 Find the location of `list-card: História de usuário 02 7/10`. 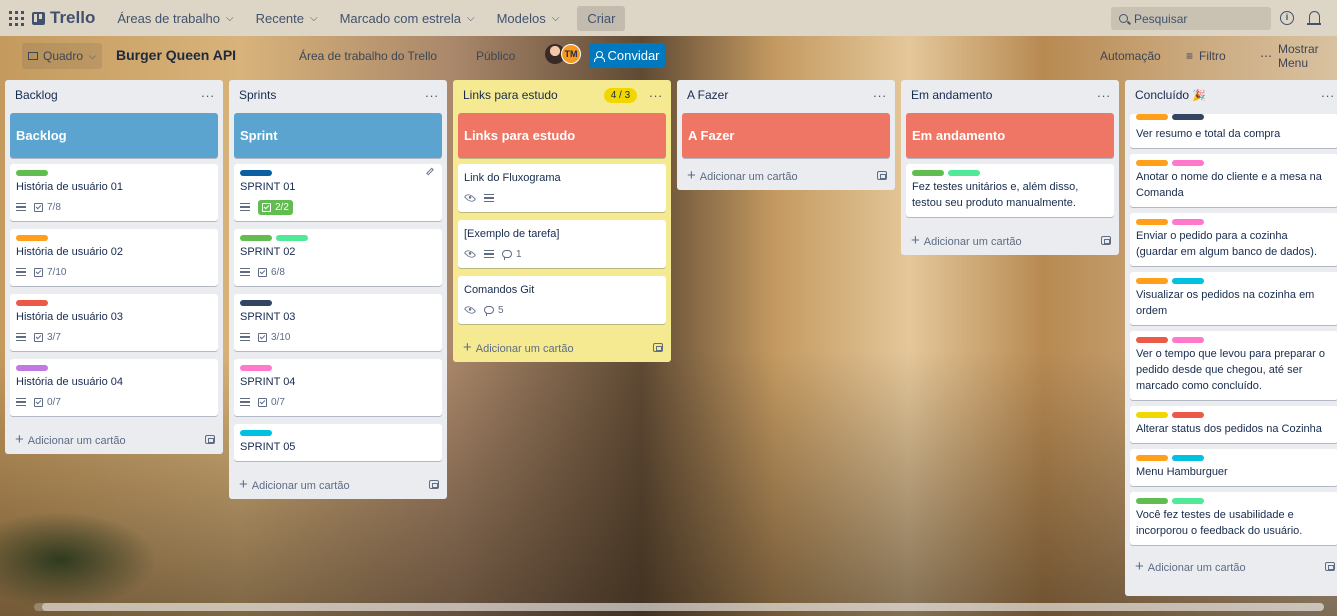

list-card: História de usuário 02 7/10 is located at coordinates (114, 257).